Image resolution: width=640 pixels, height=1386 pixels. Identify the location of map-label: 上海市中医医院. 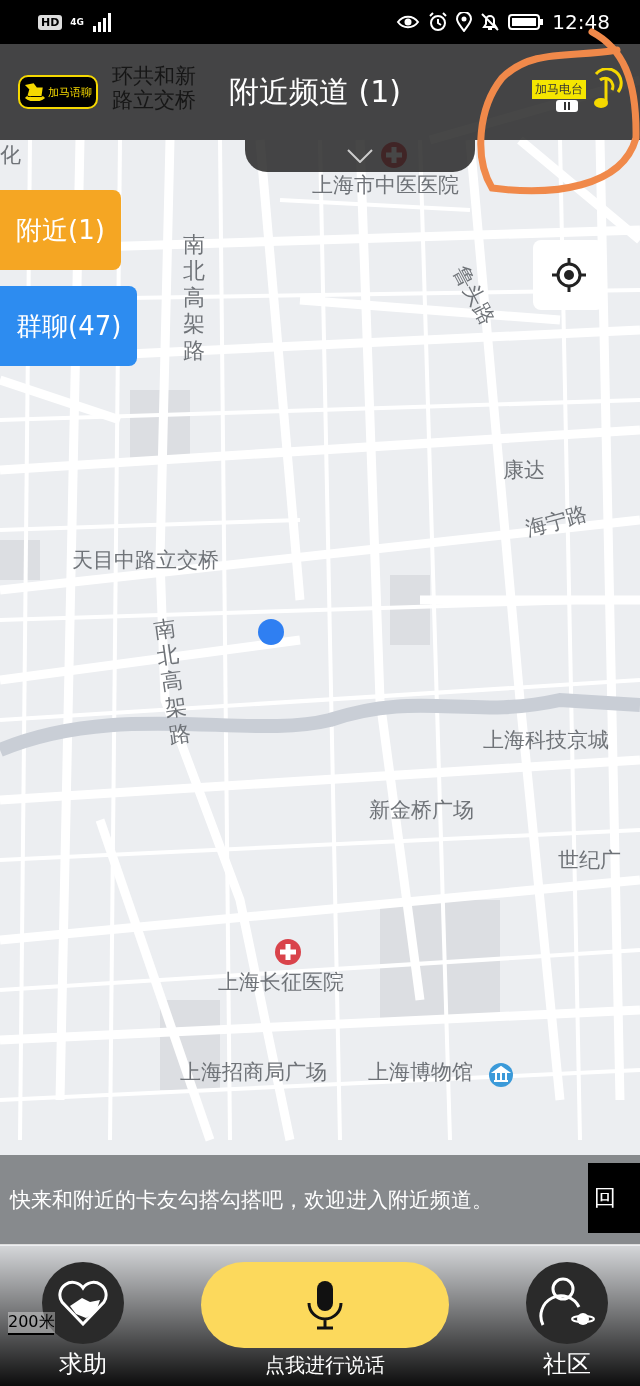
(385, 185).